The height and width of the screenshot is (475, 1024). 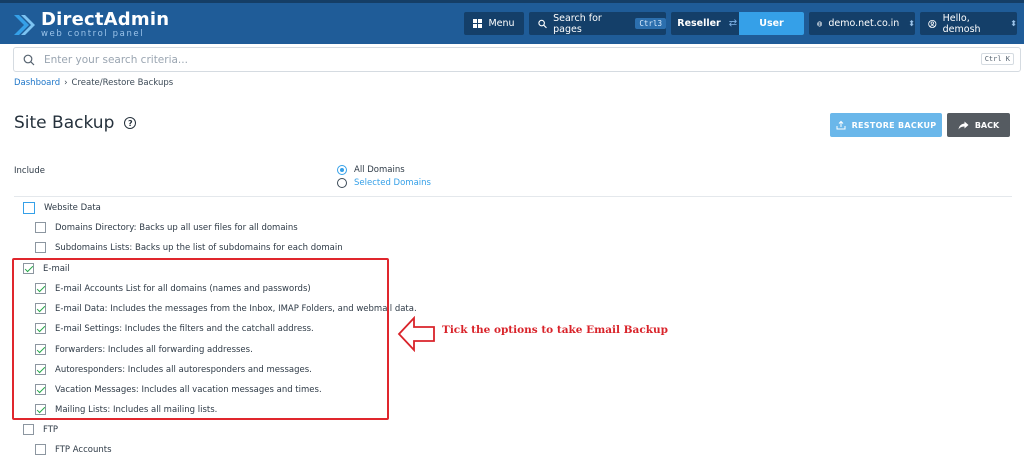 I want to click on user-menu: Hello, demosh ⬍, so click(x=968, y=23).